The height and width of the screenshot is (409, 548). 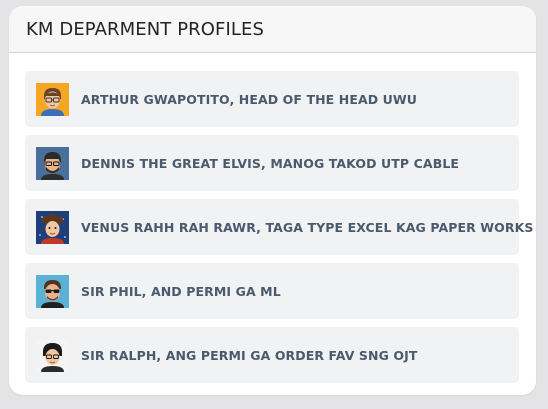 What do you see at coordinates (52, 163) in the screenshot?
I see `avatar-bearded-icon` at bounding box center [52, 163].